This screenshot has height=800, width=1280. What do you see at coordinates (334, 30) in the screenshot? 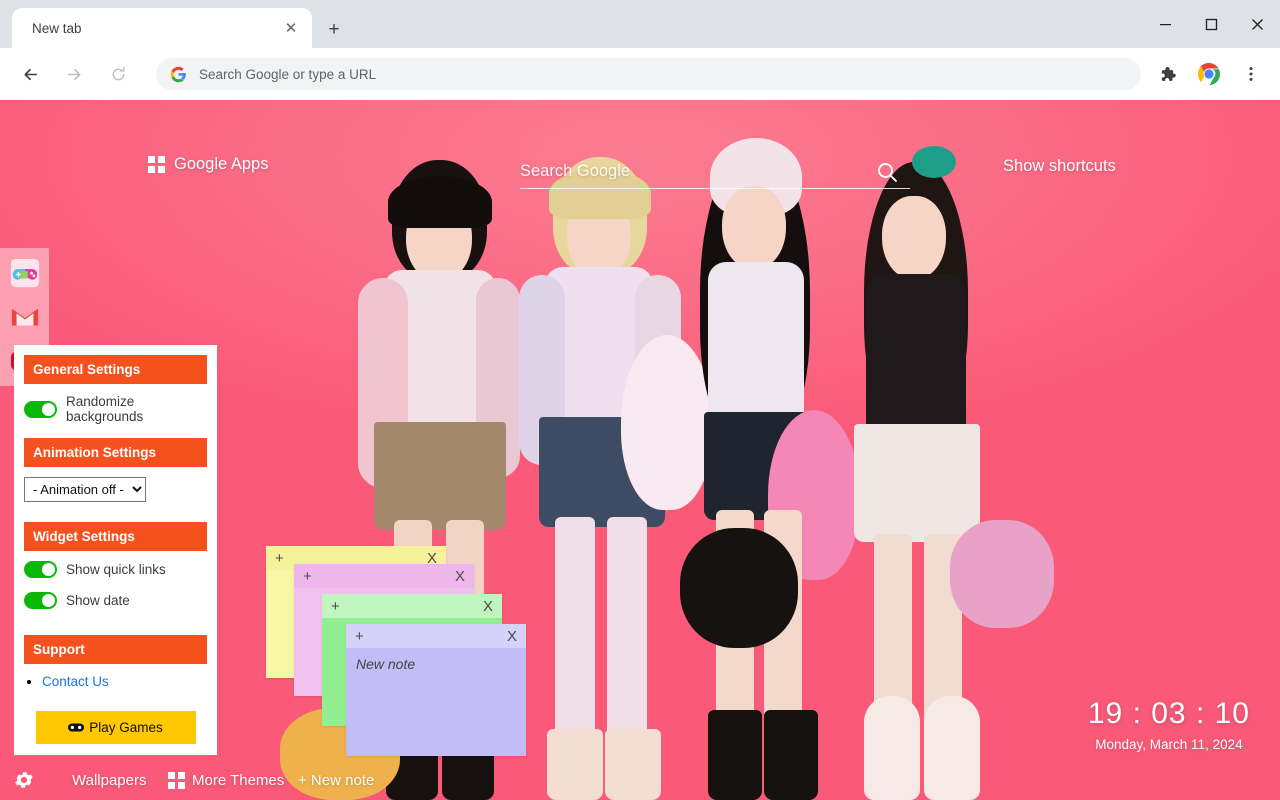
I see `new-tab-button: +` at bounding box center [334, 30].